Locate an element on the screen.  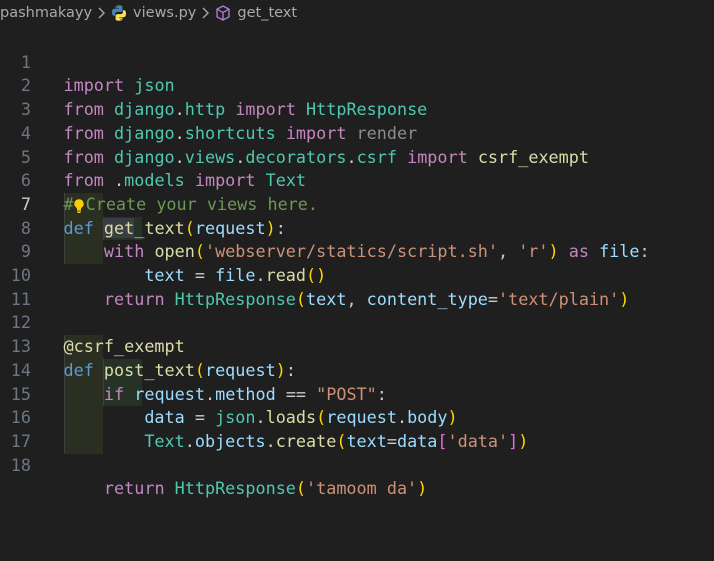
breadcrumb-folder: pashmakayy is located at coordinates (46, 13).